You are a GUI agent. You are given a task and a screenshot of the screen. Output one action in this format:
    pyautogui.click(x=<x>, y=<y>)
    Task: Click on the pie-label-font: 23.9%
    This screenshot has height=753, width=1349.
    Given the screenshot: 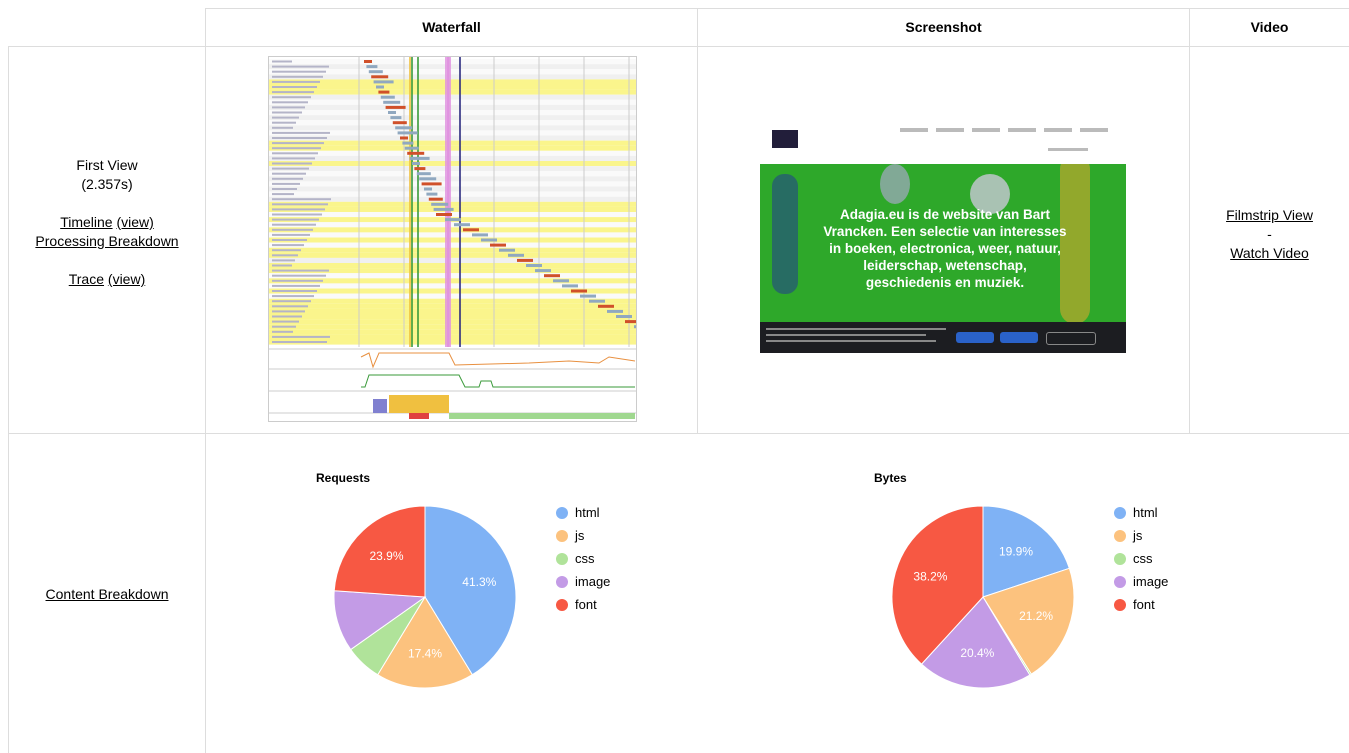 What is the action you would take?
    pyautogui.click(x=386, y=556)
    